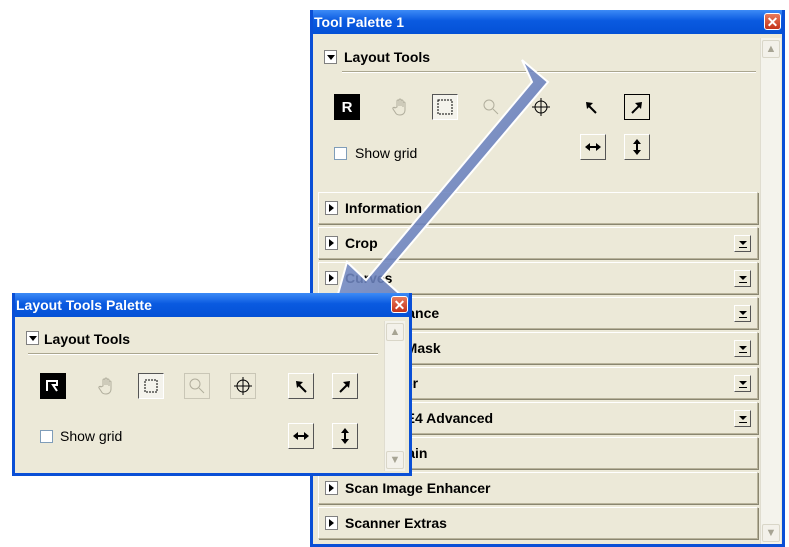  I want to click on rotate-r-button: R, so click(347, 107).